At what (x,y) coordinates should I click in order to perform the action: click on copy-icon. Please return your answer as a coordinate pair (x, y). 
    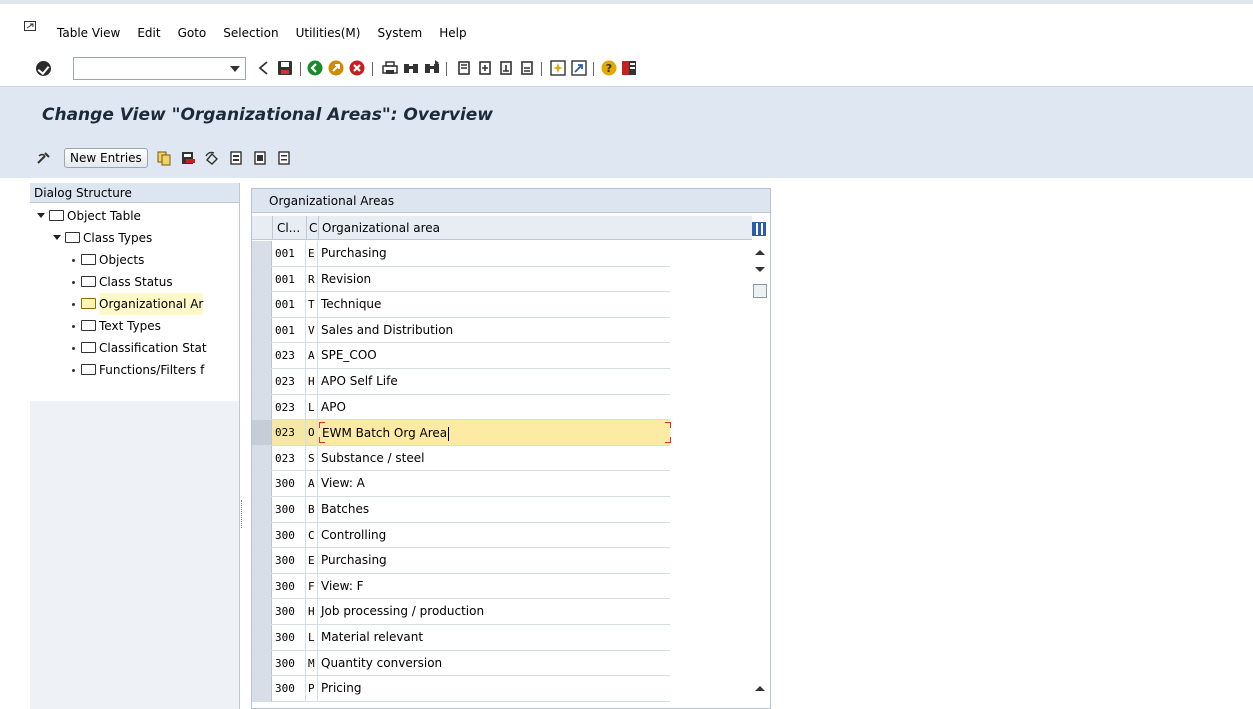
    Looking at the image, I should click on (164, 158).